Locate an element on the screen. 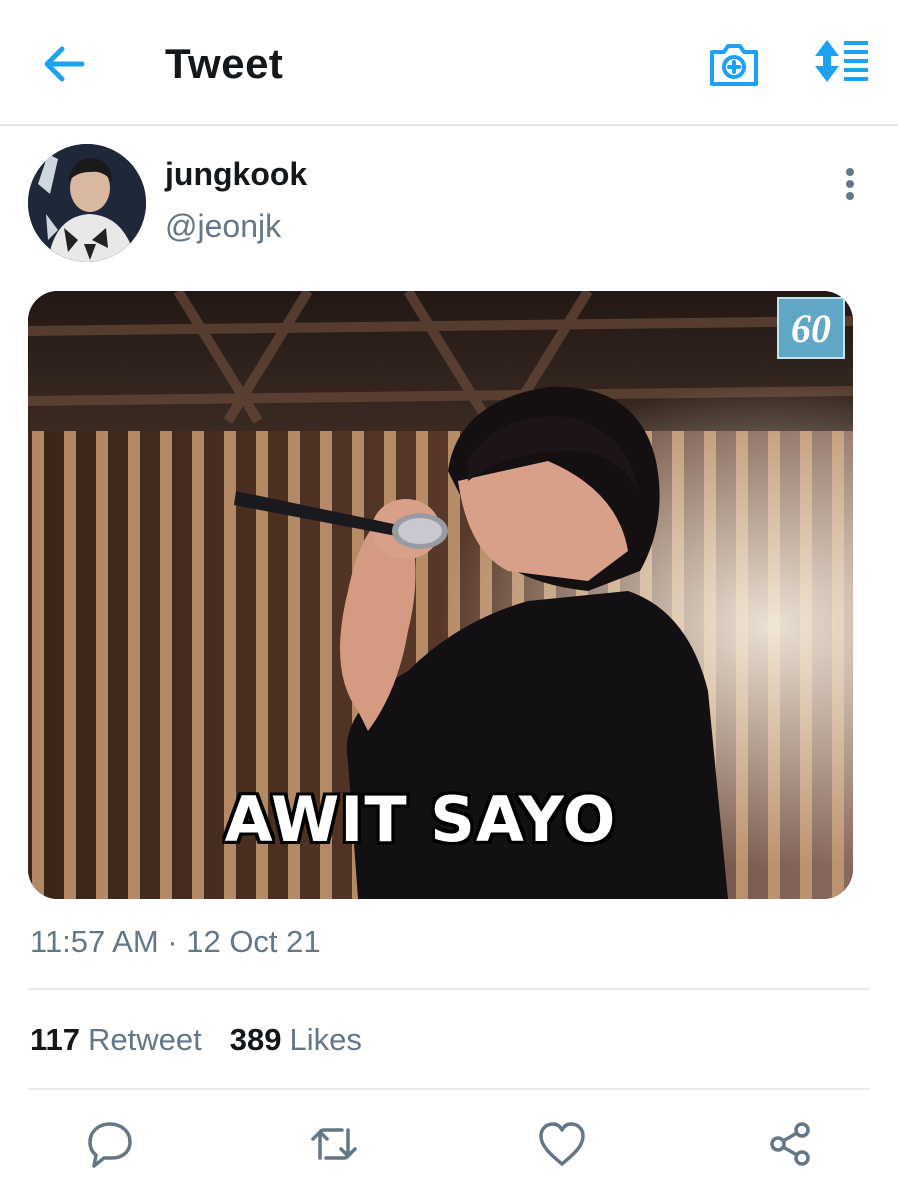  camera-button is located at coordinates (734, 64).